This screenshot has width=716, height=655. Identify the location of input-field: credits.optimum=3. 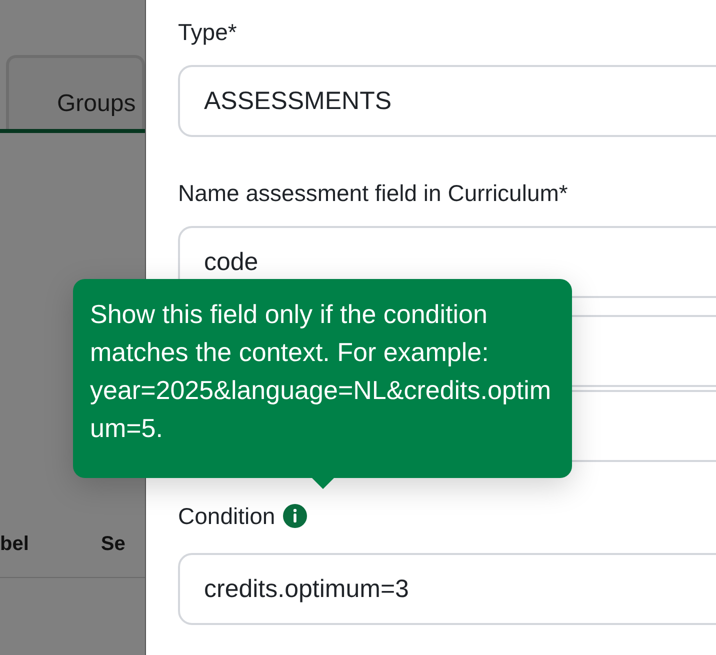
(447, 589).